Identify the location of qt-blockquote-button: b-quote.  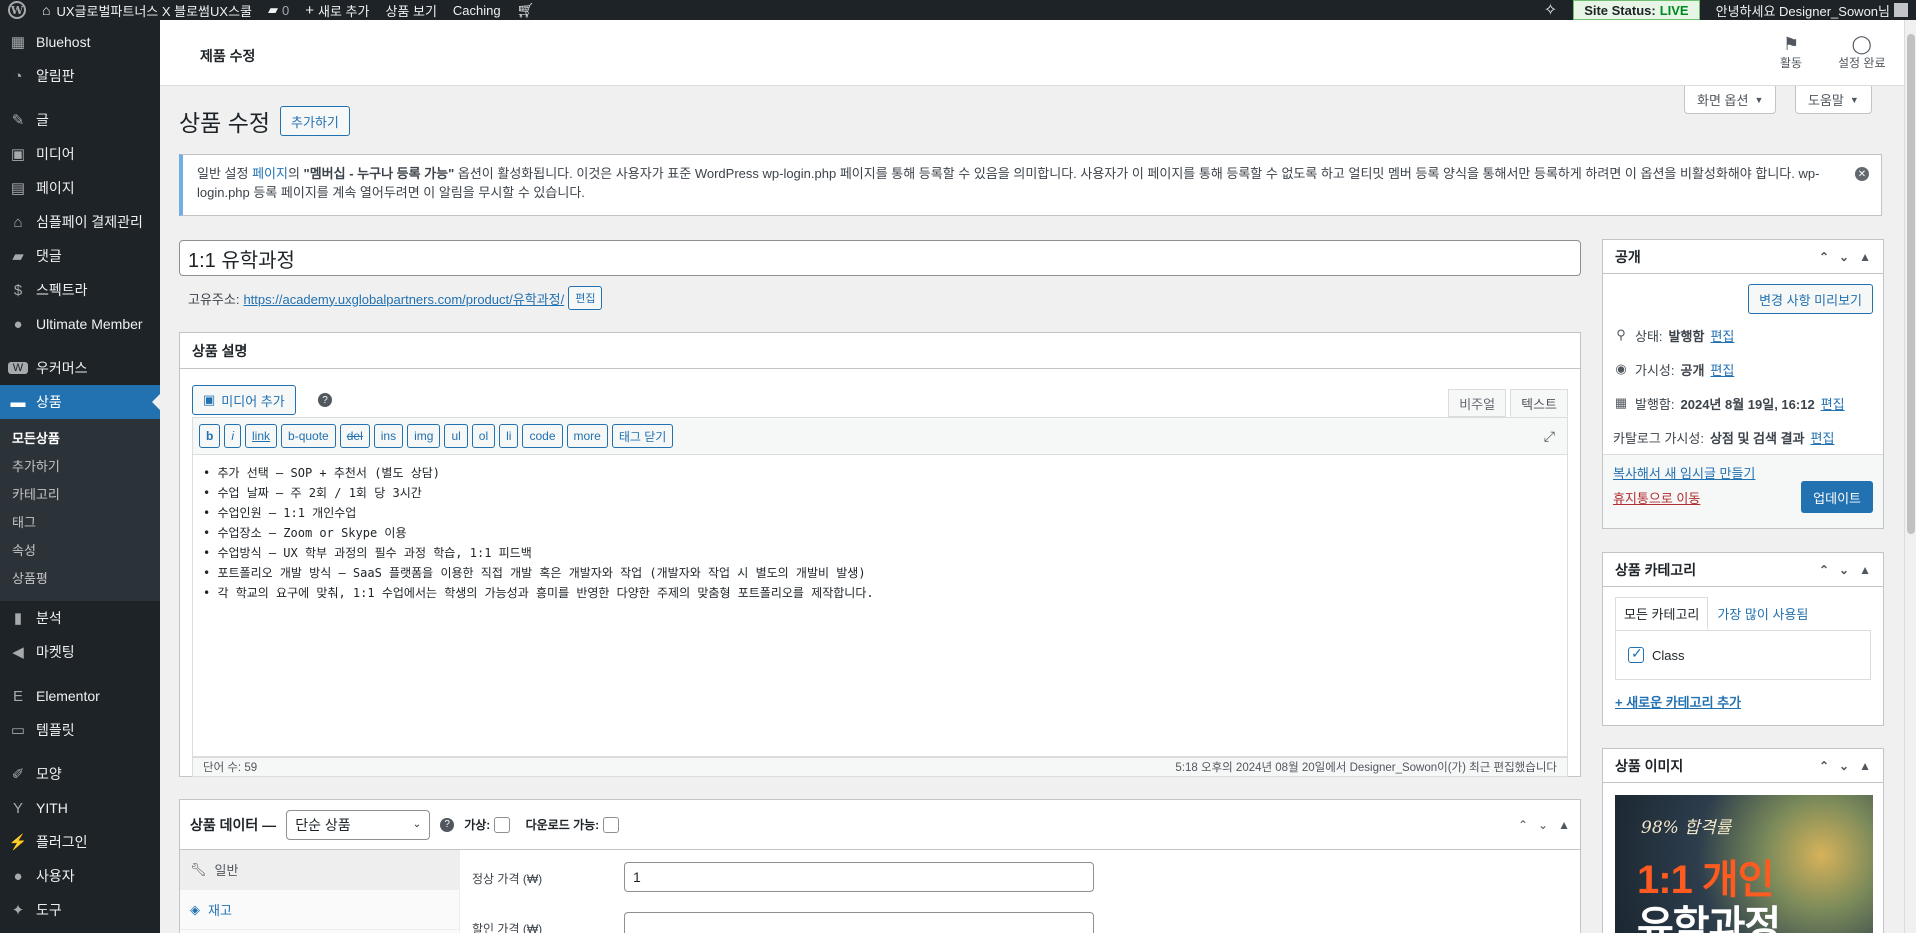
(308, 436).